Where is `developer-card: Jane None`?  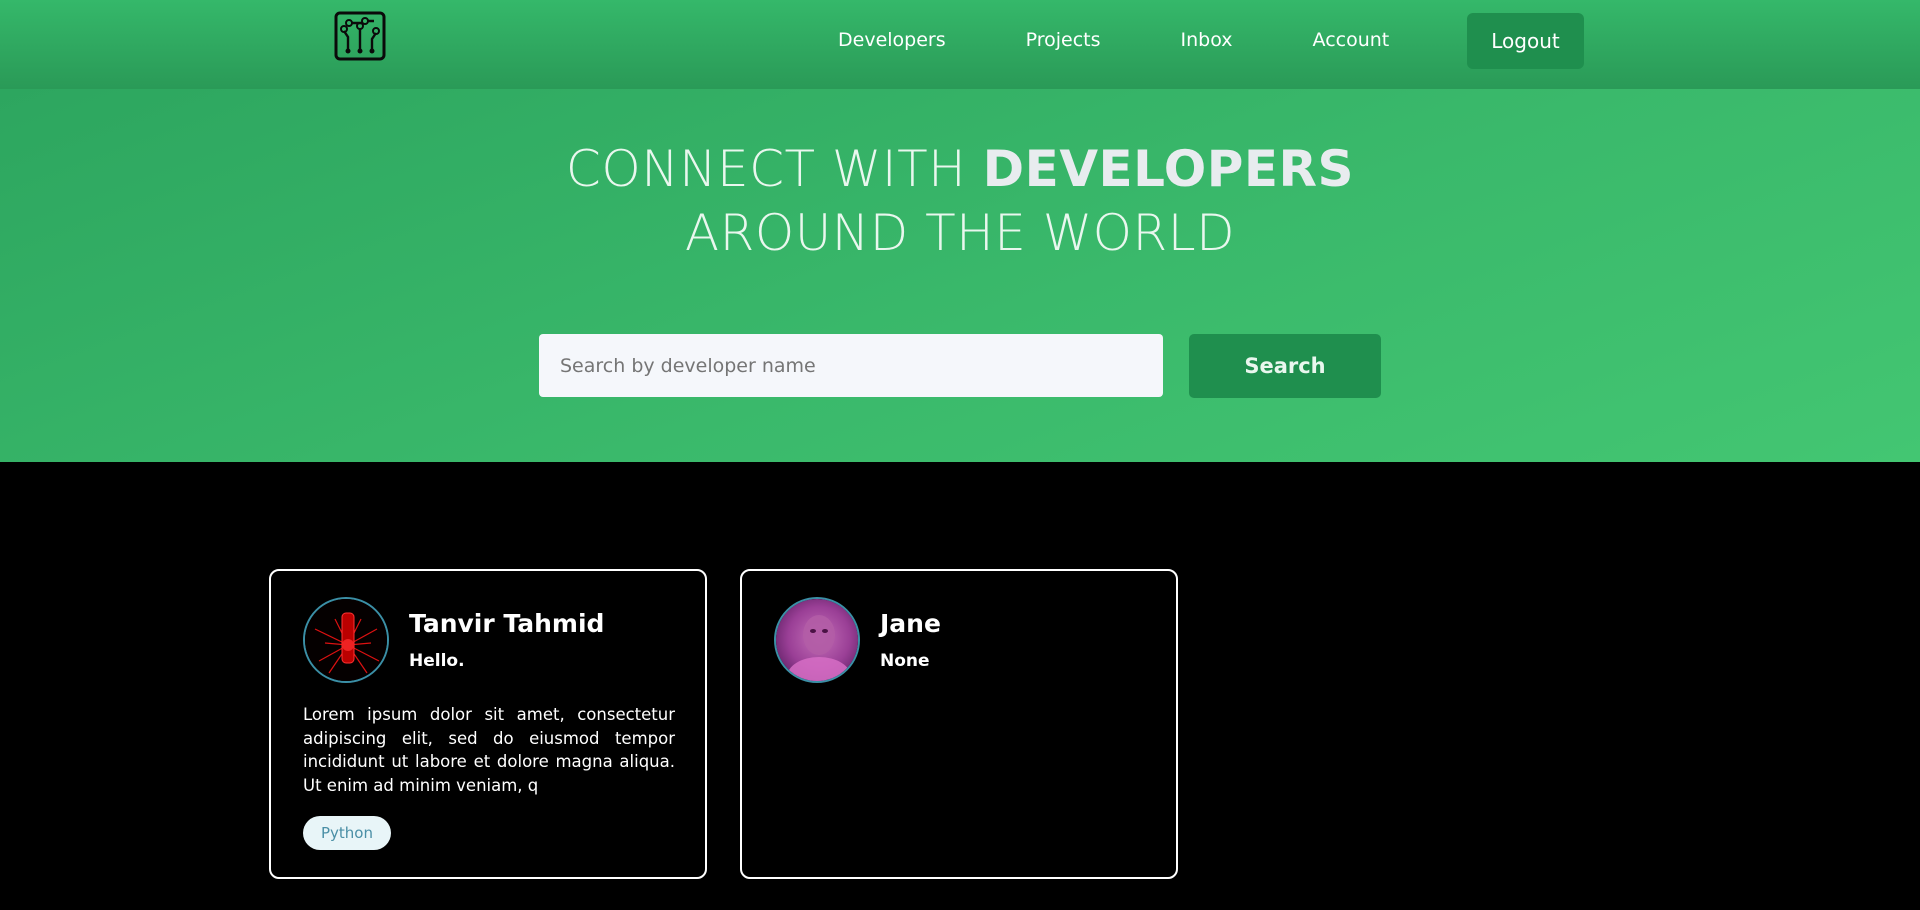 developer-card: Jane None is located at coordinates (959, 724).